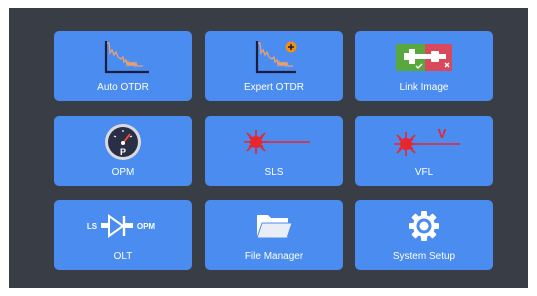 The image size is (537, 296). I want to click on tile-label: Link Image, so click(424, 87).